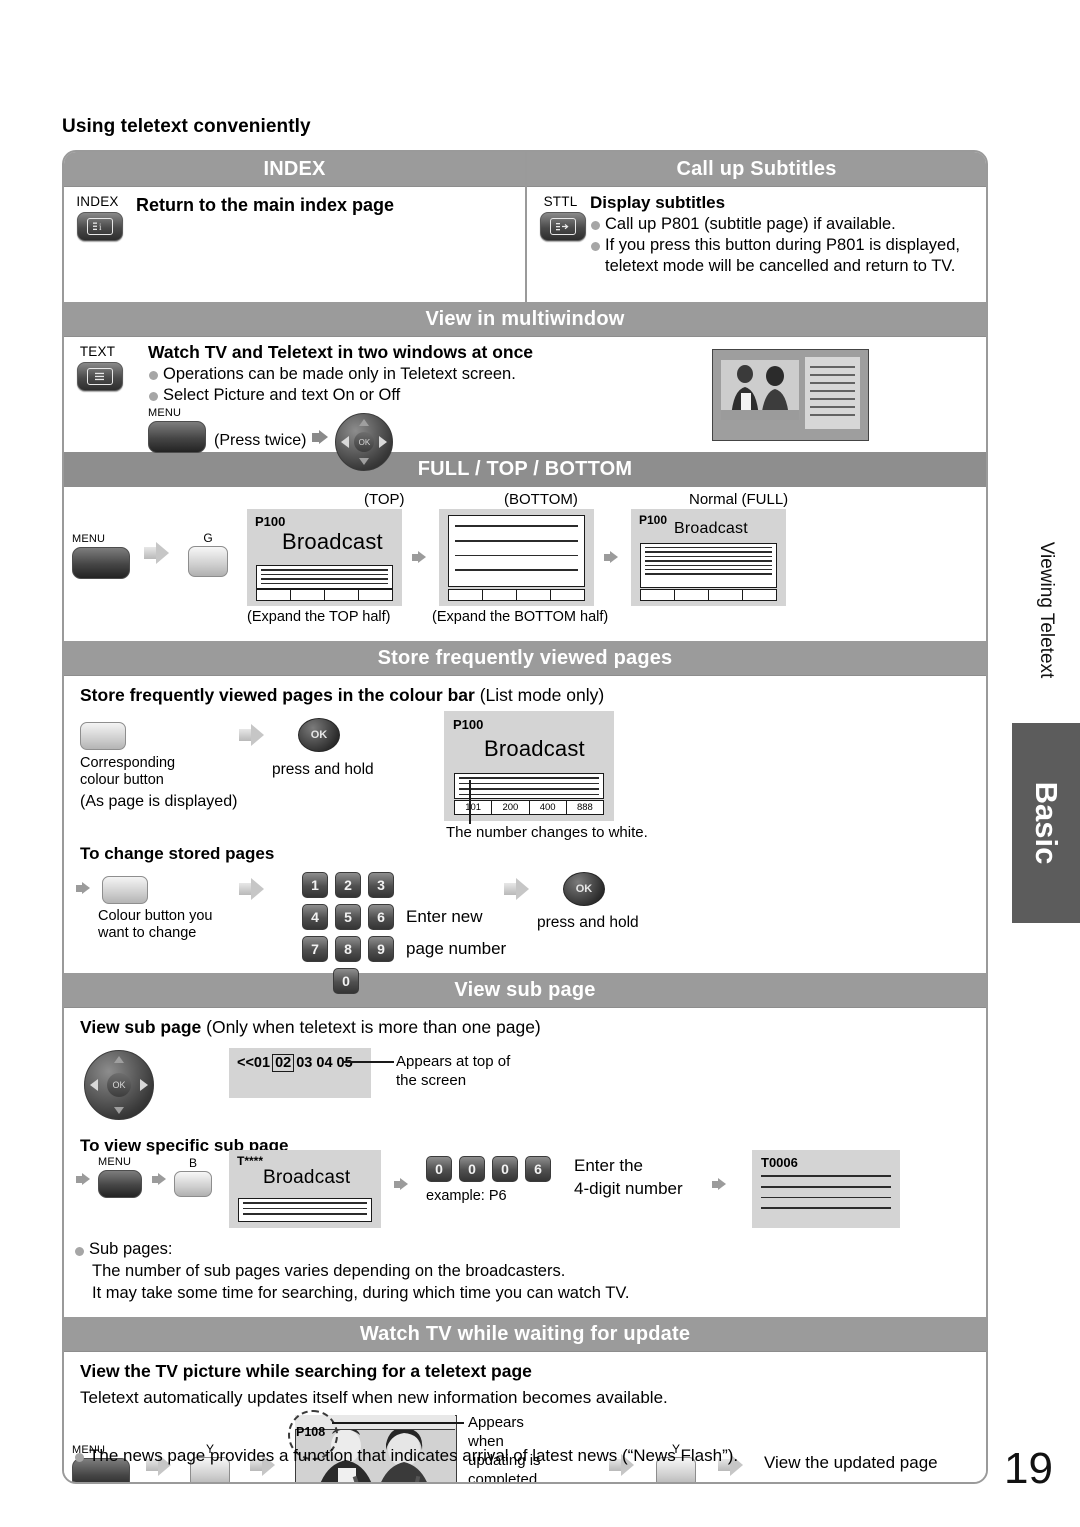  I want to click on dpad-up-icon, so click(364, 422).